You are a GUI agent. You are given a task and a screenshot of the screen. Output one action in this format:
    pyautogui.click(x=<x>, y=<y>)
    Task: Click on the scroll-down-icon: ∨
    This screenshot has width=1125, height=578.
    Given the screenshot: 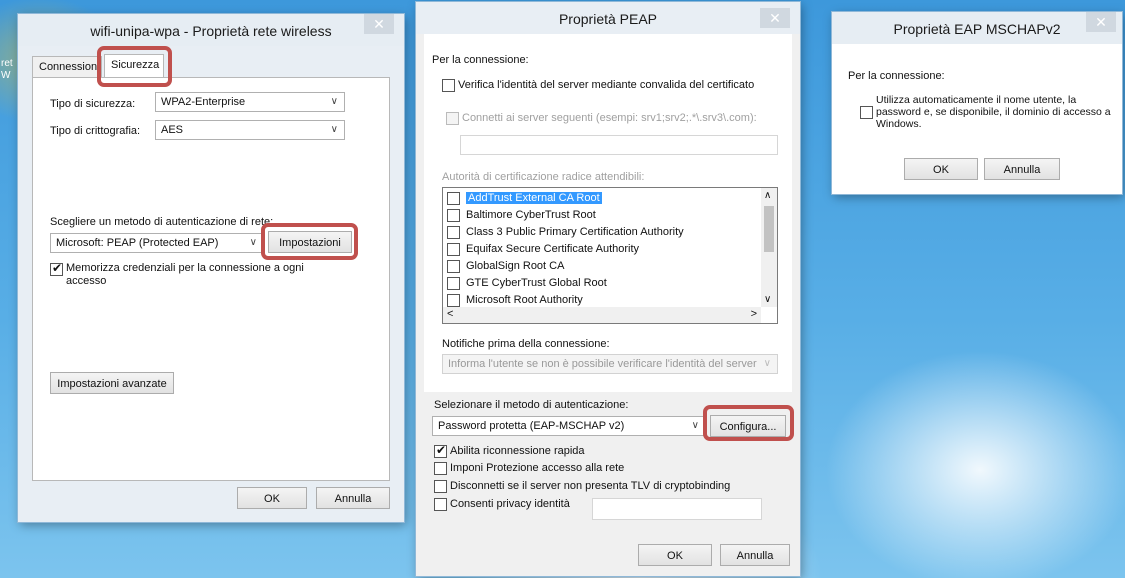 What is the action you would take?
    pyautogui.click(x=767, y=299)
    